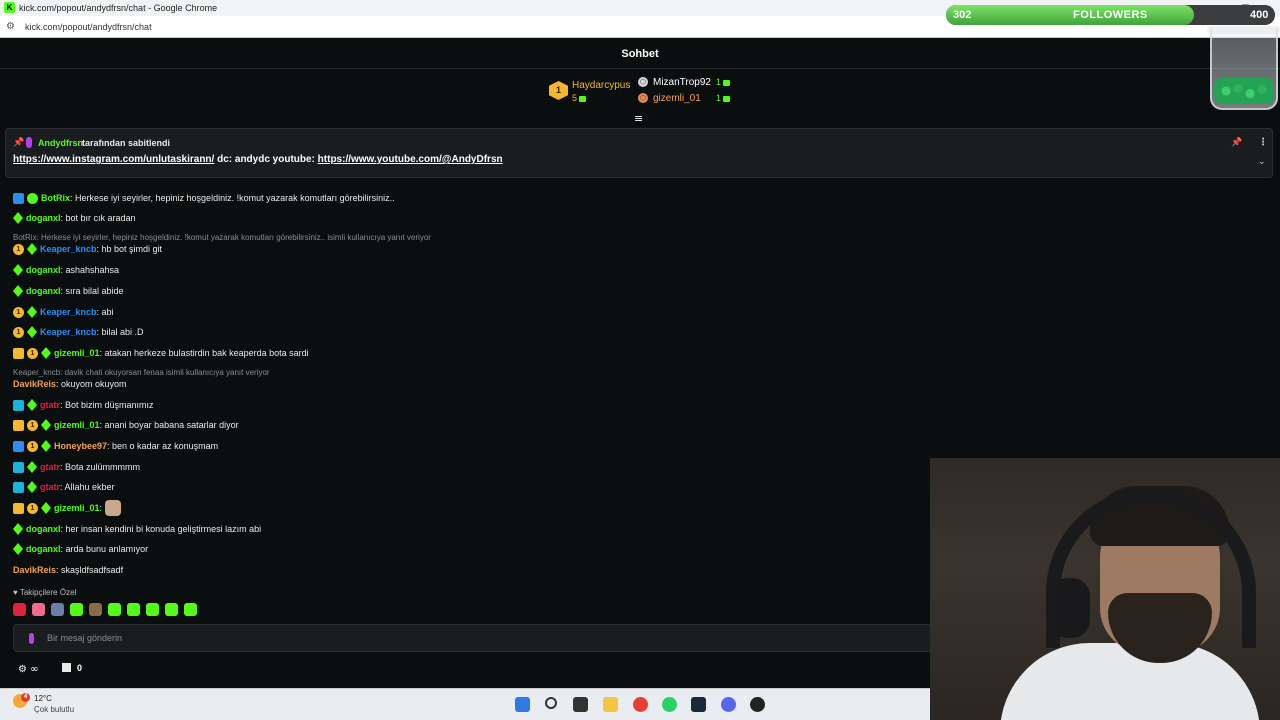 This screenshot has height=720, width=1280. I want to click on chat-message: gtatr : Allahu ekber, so click(64, 487).